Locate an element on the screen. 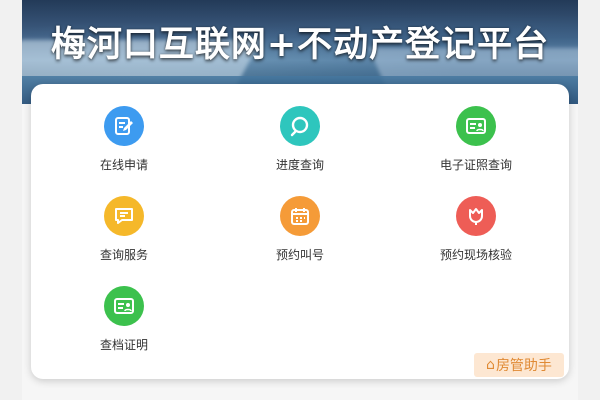 This screenshot has height=400, width=600. service-label: 预约现场核验 is located at coordinates (475, 255).